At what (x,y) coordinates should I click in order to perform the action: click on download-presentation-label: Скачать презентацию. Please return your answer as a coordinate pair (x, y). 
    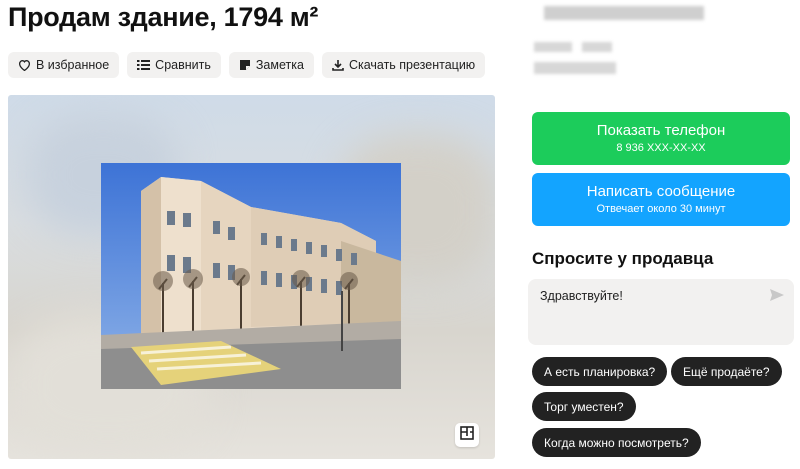
    Looking at the image, I should click on (412, 65).